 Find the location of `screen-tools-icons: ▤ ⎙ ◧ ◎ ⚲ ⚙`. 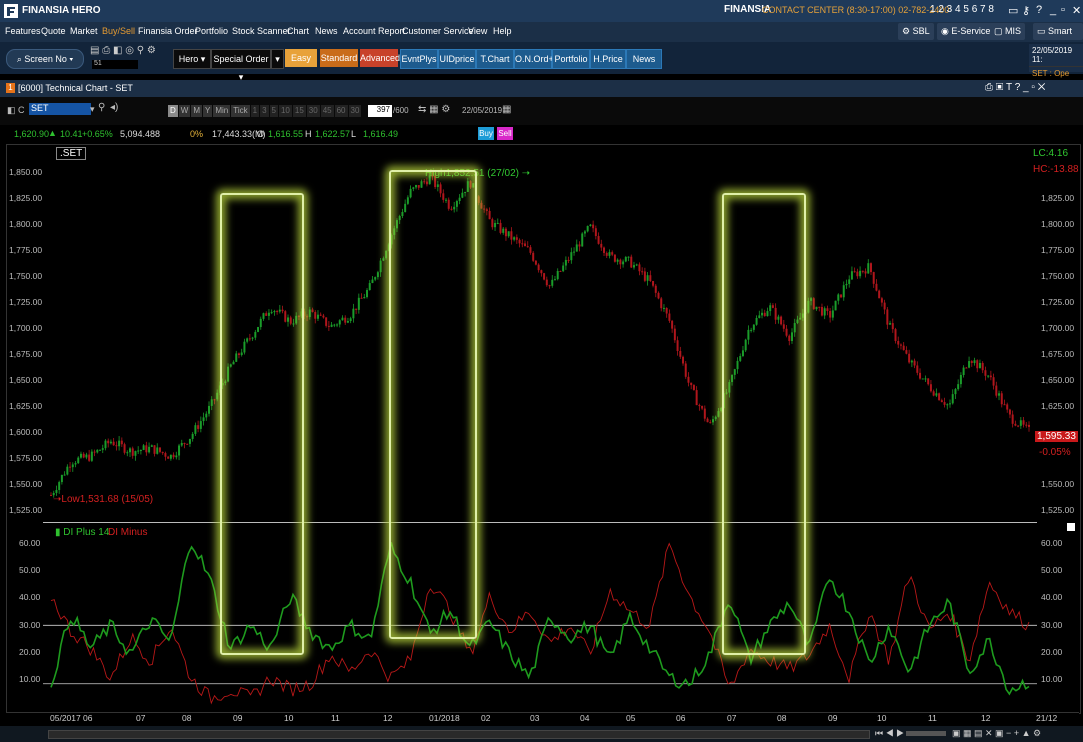

screen-tools-icons: ▤ ⎙ ◧ ◎ ⚲ ⚙ is located at coordinates (123, 50).